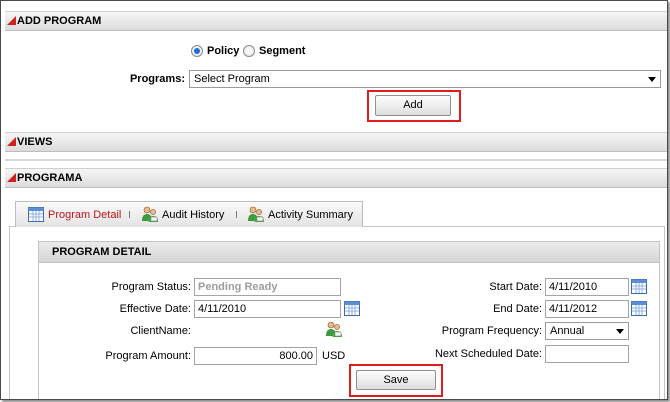 The width and height of the screenshot is (670, 402). Describe the element at coordinates (35, 142) in the screenshot. I see `section-title: VIEWS` at that location.